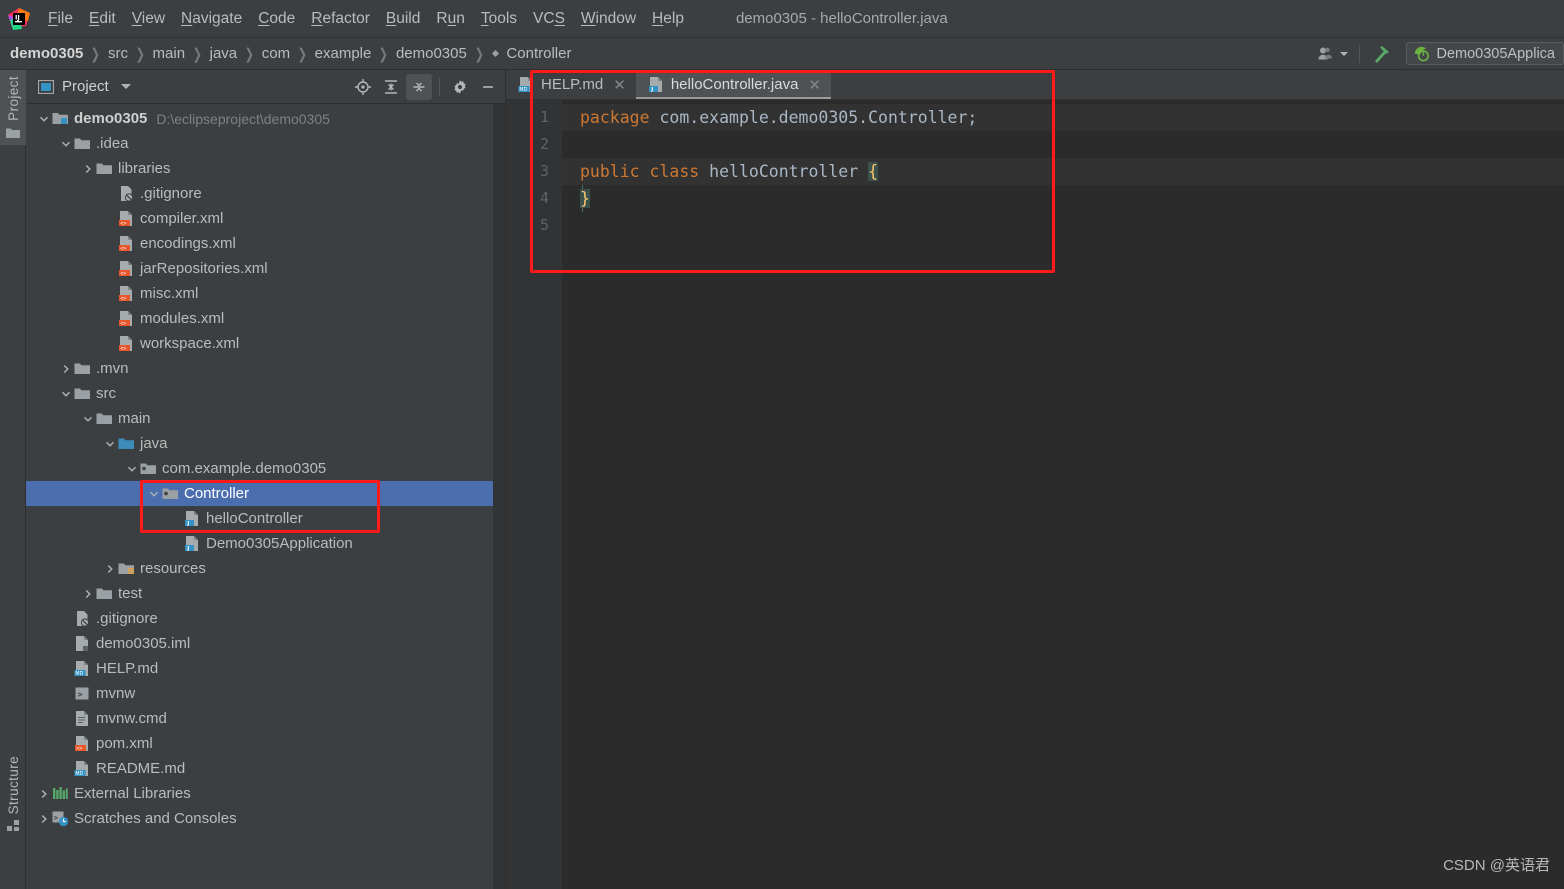 This screenshot has height=889, width=1564. What do you see at coordinates (13, 794) in the screenshot?
I see `sidebar-item-structure: Structure` at bounding box center [13, 794].